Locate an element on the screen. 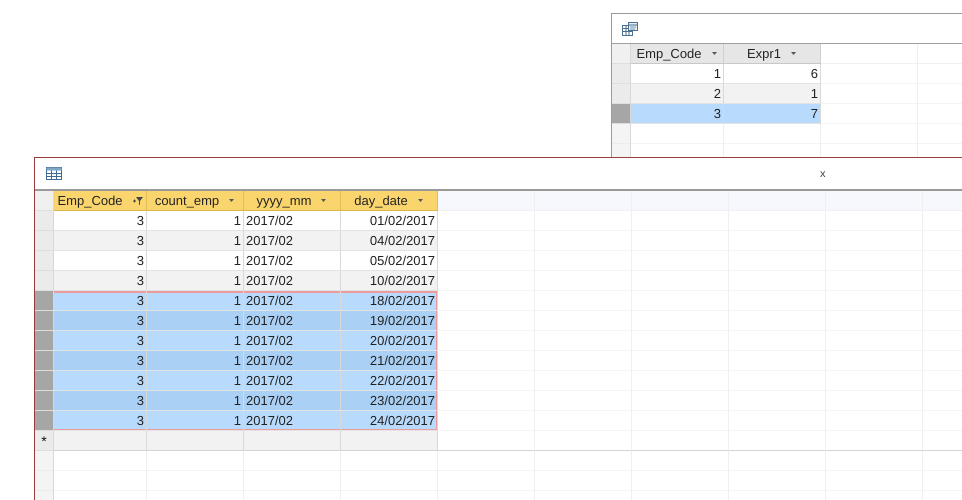 Image resolution: width=962 pixels, height=500 pixels. column-header: yyyy_mm is located at coordinates (292, 201).